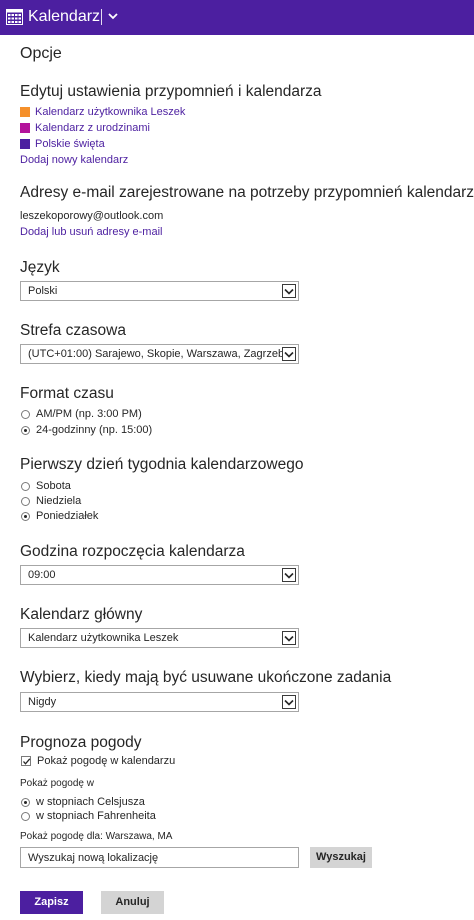 Image resolution: width=474 pixels, height=920 pixels. What do you see at coordinates (92, 216) in the screenshot?
I see `email-address: leszekoporowy@outlook.com` at bounding box center [92, 216].